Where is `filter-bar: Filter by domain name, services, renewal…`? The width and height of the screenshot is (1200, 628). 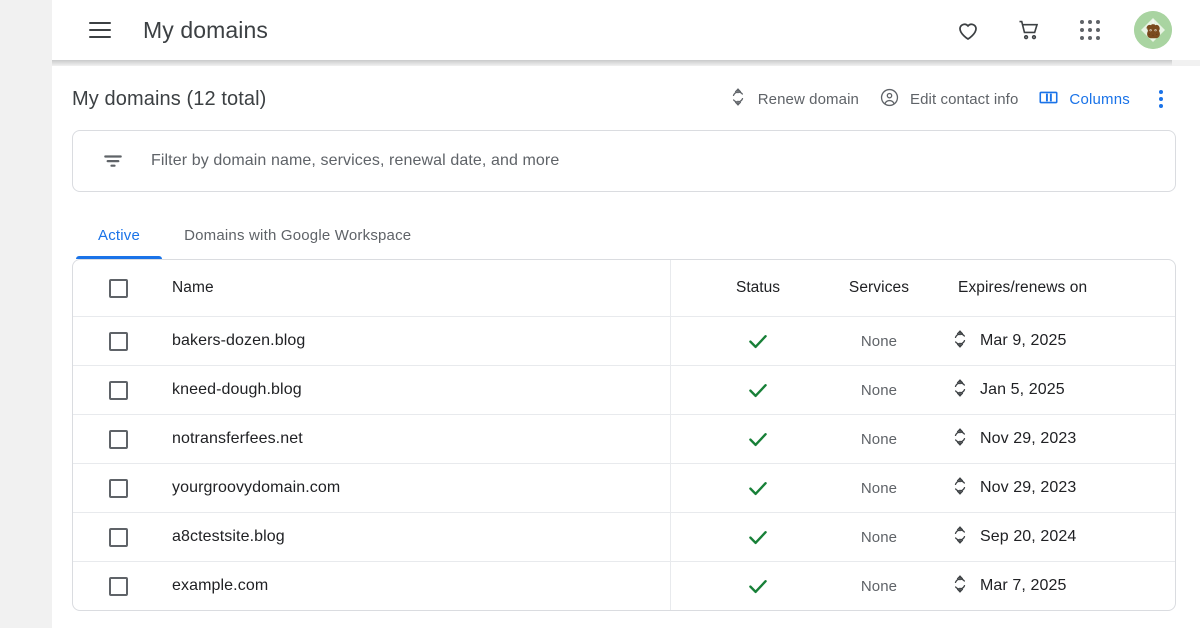 filter-bar: Filter by domain name, services, renewal… is located at coordinates (624, 161).